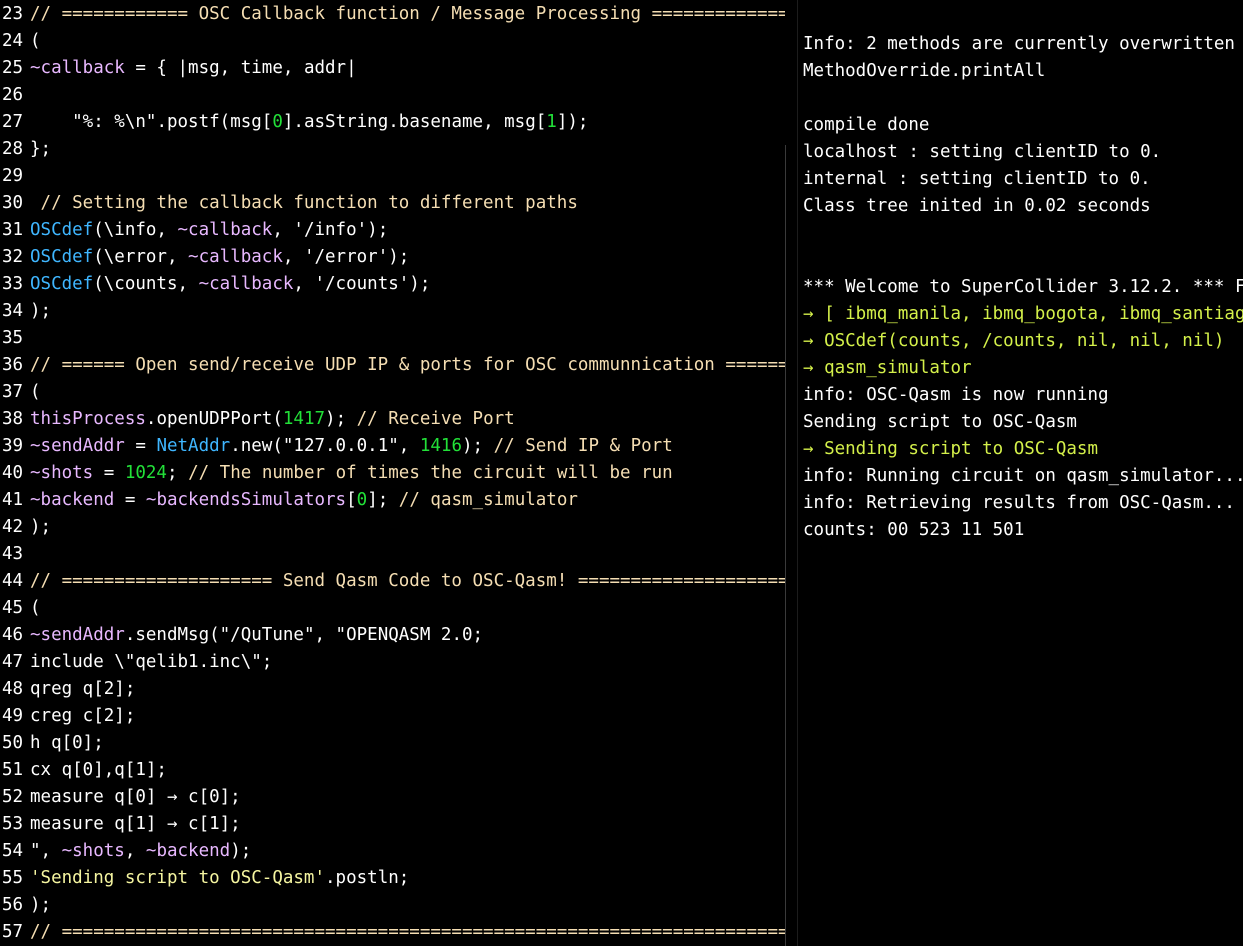 Image resolution: width=1243 pixels, height=946 pixels. I want to click on code-token: ].asString.basename, msg[, so click(414, 122).